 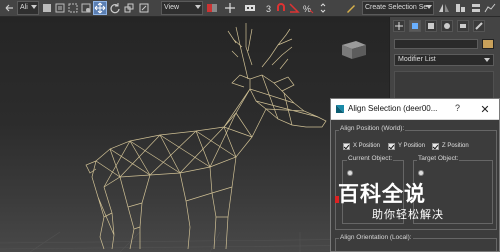 What do you see at coordinates (421, 173) in the screenshot?
I see `target-min-radio` at bounding box center [421, 173].